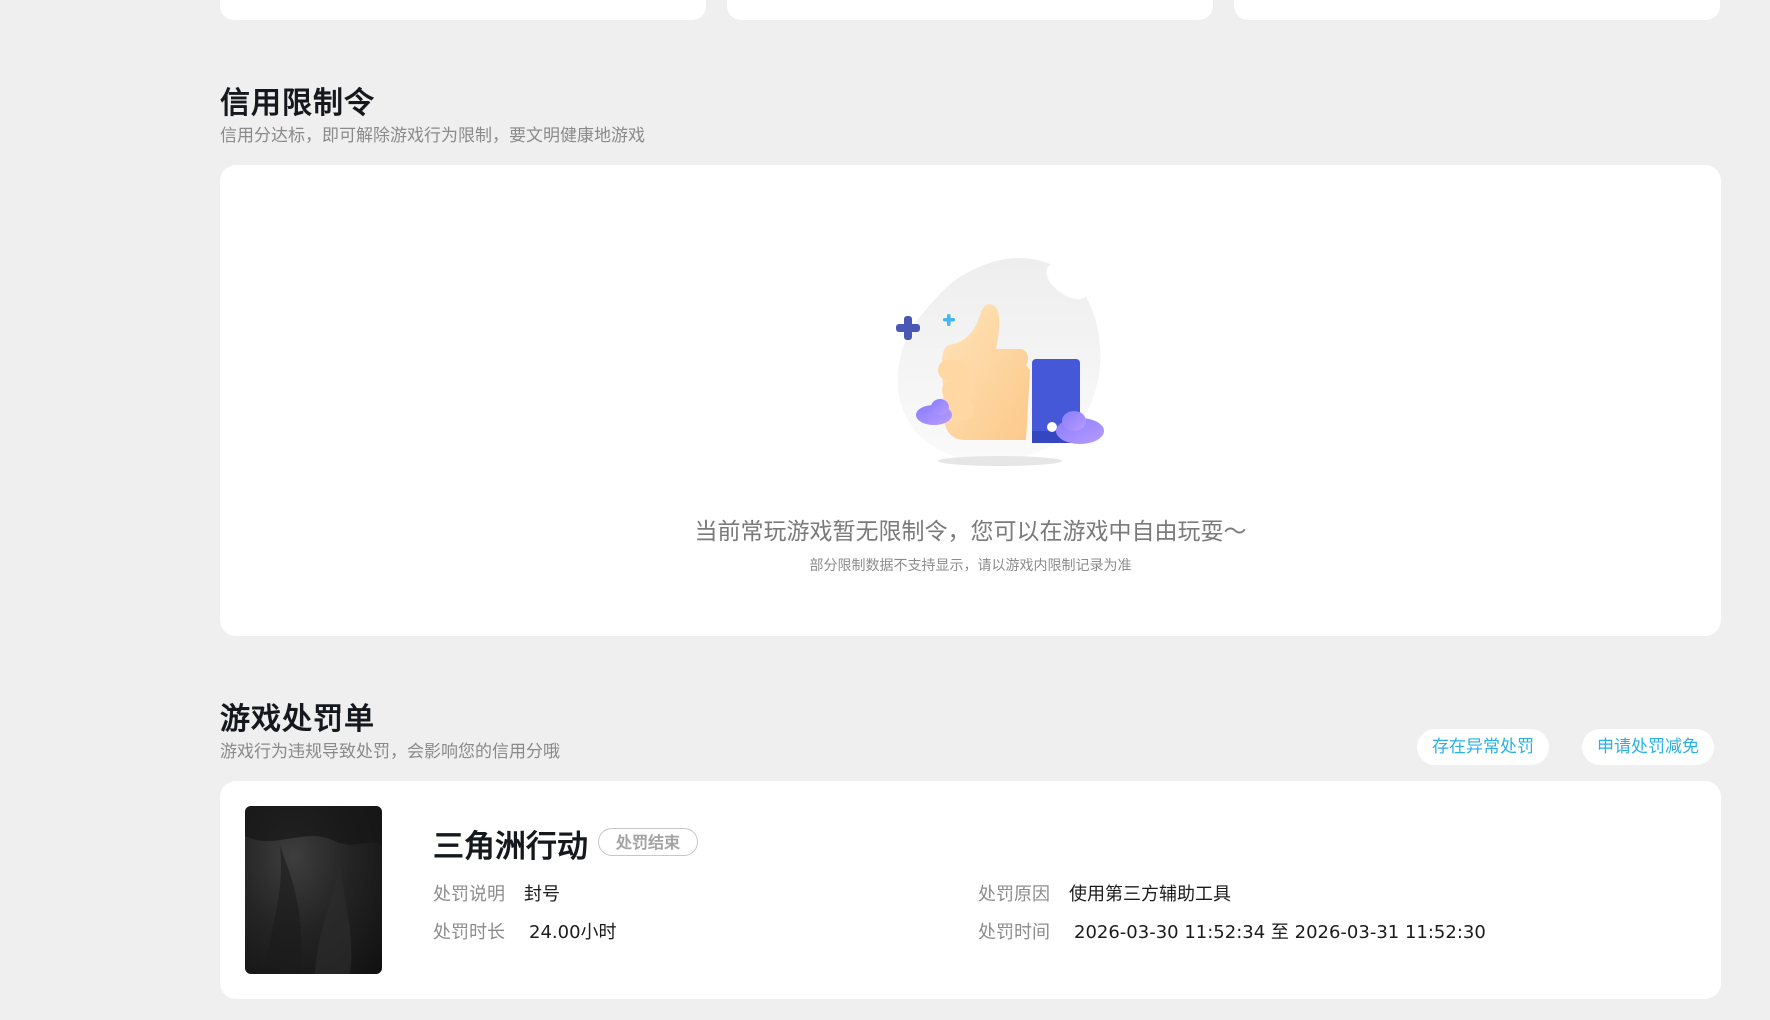  Describe the element at coordinates (970, 10) in the screenshot. I see `top-card-middle` at that location.